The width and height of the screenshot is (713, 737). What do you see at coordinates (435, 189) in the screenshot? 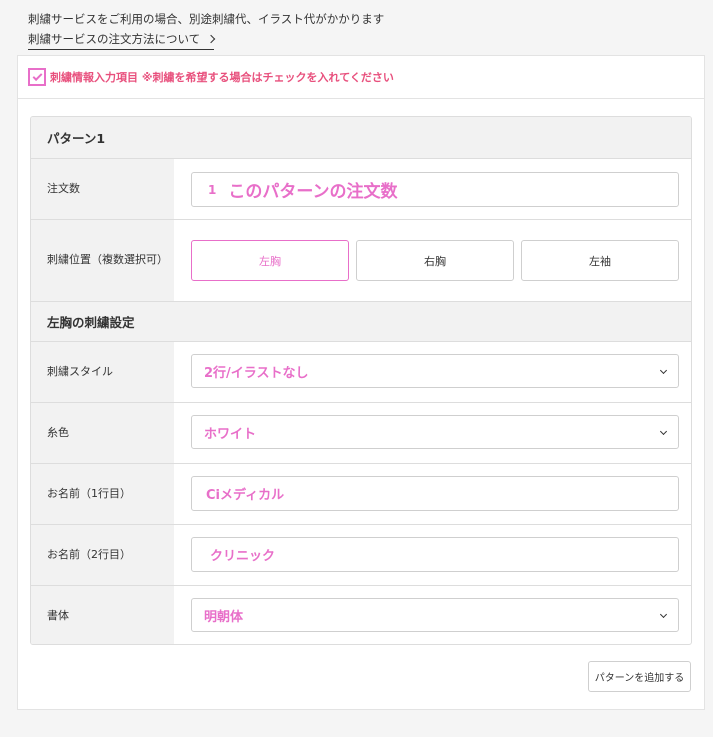
I see `quantity-input: 1 このパターンの注文数` at bounding box center [435, 189].